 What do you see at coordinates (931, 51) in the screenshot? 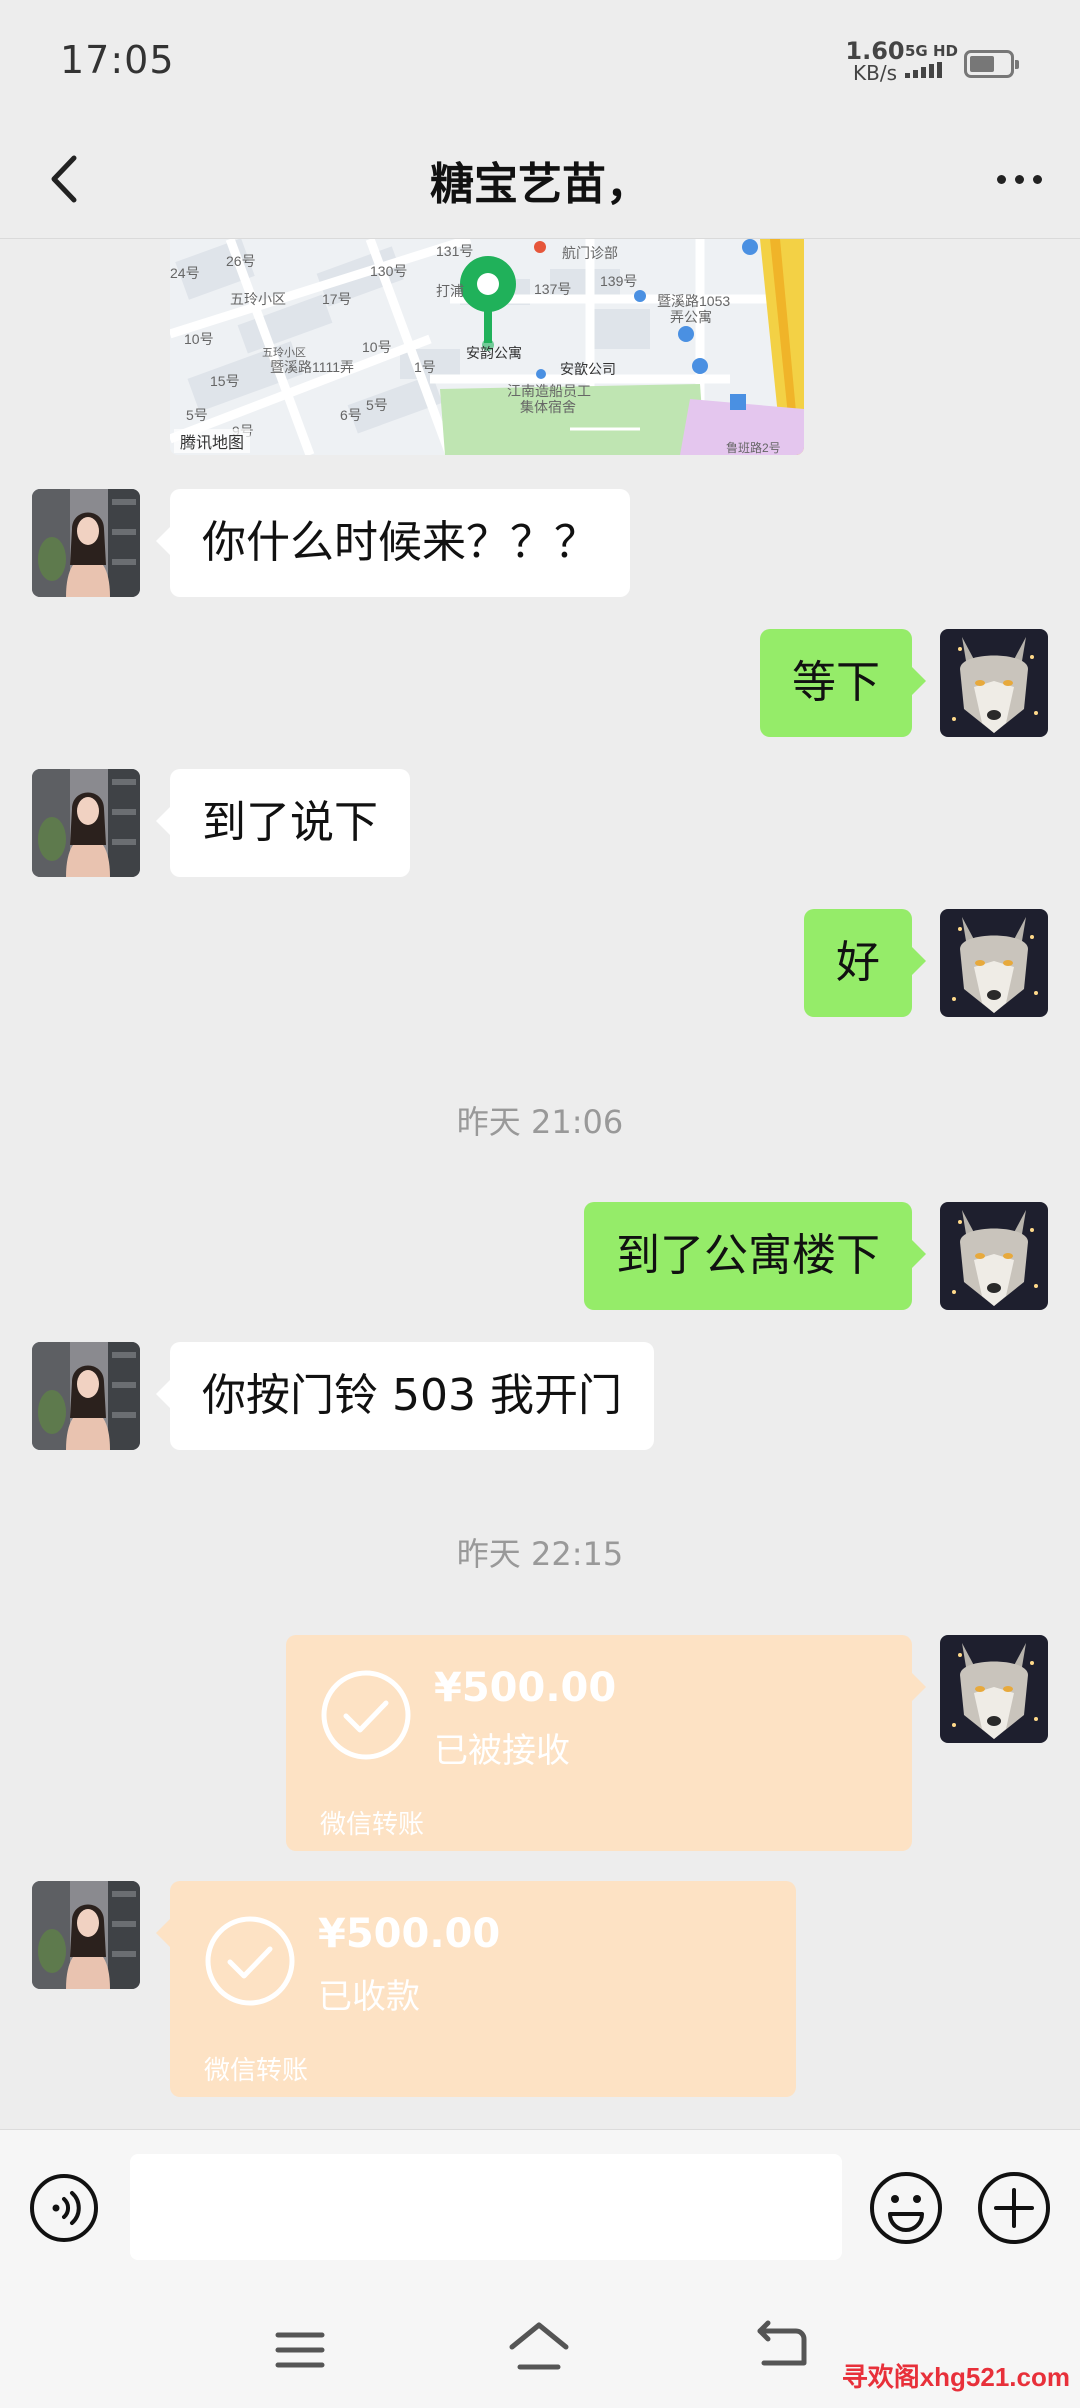
I see `network-type: 5G HD` at bounding box center [931, 51].